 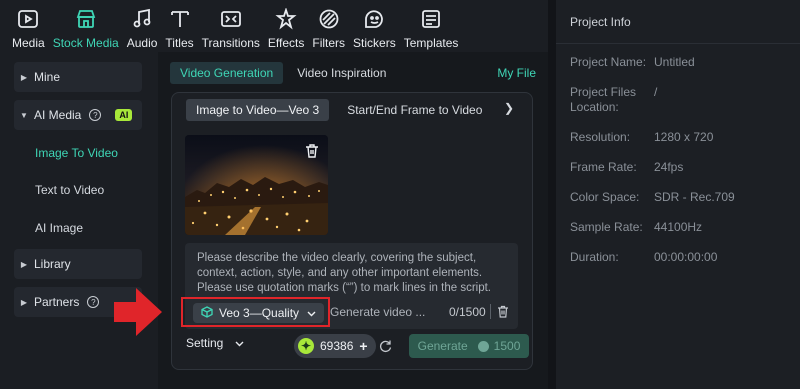 What do you see at coordinates (124, 115) in the screenshot?
I see `ai-badge: AI` at bounding box center [124, 115].